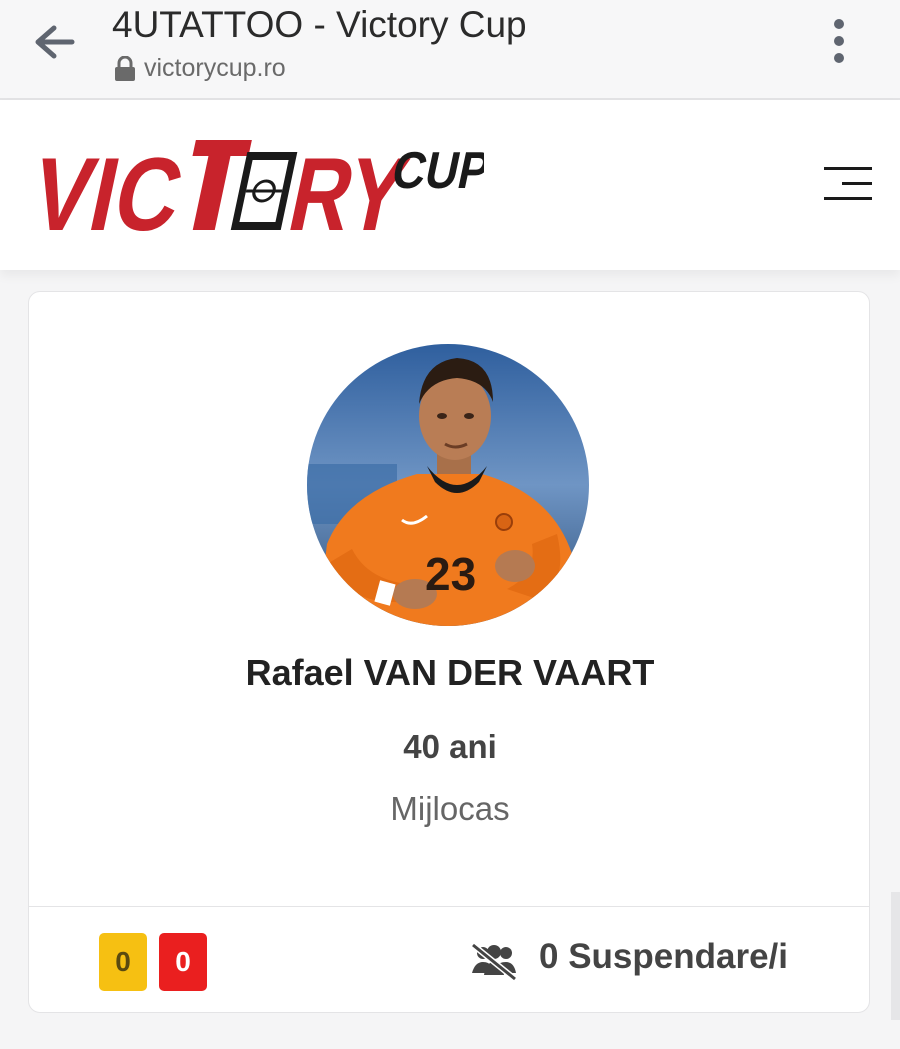 The width and height of the screenshot is (900, 1049). What do you see at coordinates (125, 68) in the screenshot?
I see `lock-icon` at bounding box center [125, 68].